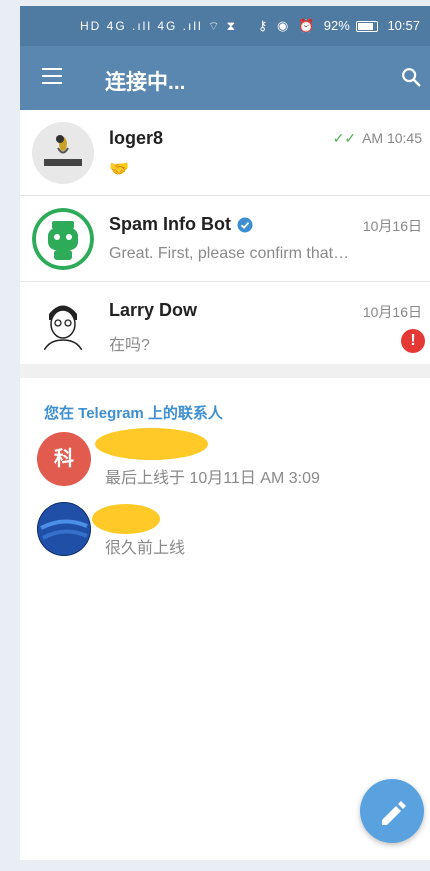  Describe the element at coordinates (306, 25) in the screenshot. I see `alarm-icon: ⏰` at that location.